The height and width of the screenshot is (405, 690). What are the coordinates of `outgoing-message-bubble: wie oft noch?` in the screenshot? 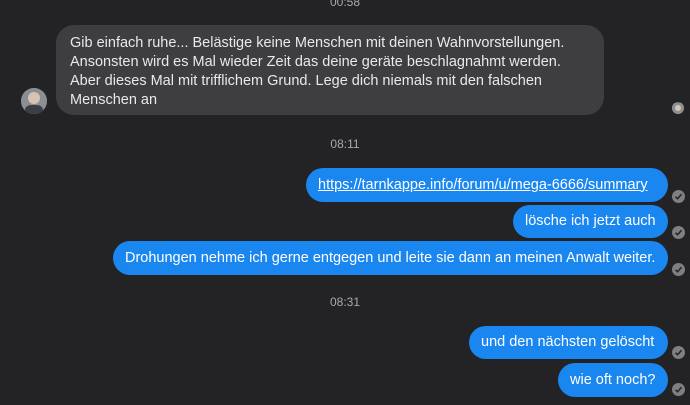 It's located at (613, 380).